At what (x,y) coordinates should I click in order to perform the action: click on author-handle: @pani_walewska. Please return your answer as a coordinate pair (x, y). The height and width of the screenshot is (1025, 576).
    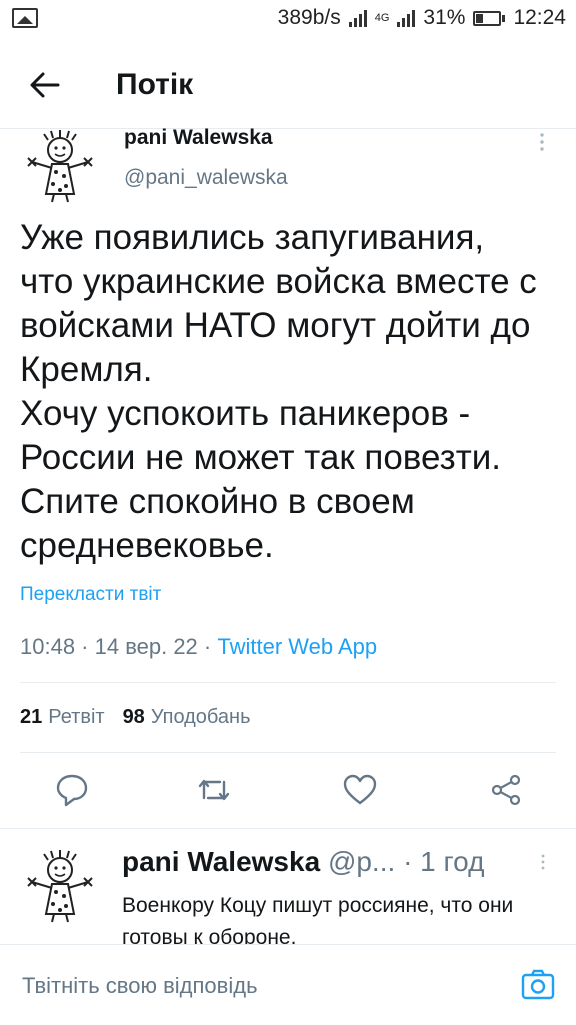
    Looking at the image, I should click on (206, 178).